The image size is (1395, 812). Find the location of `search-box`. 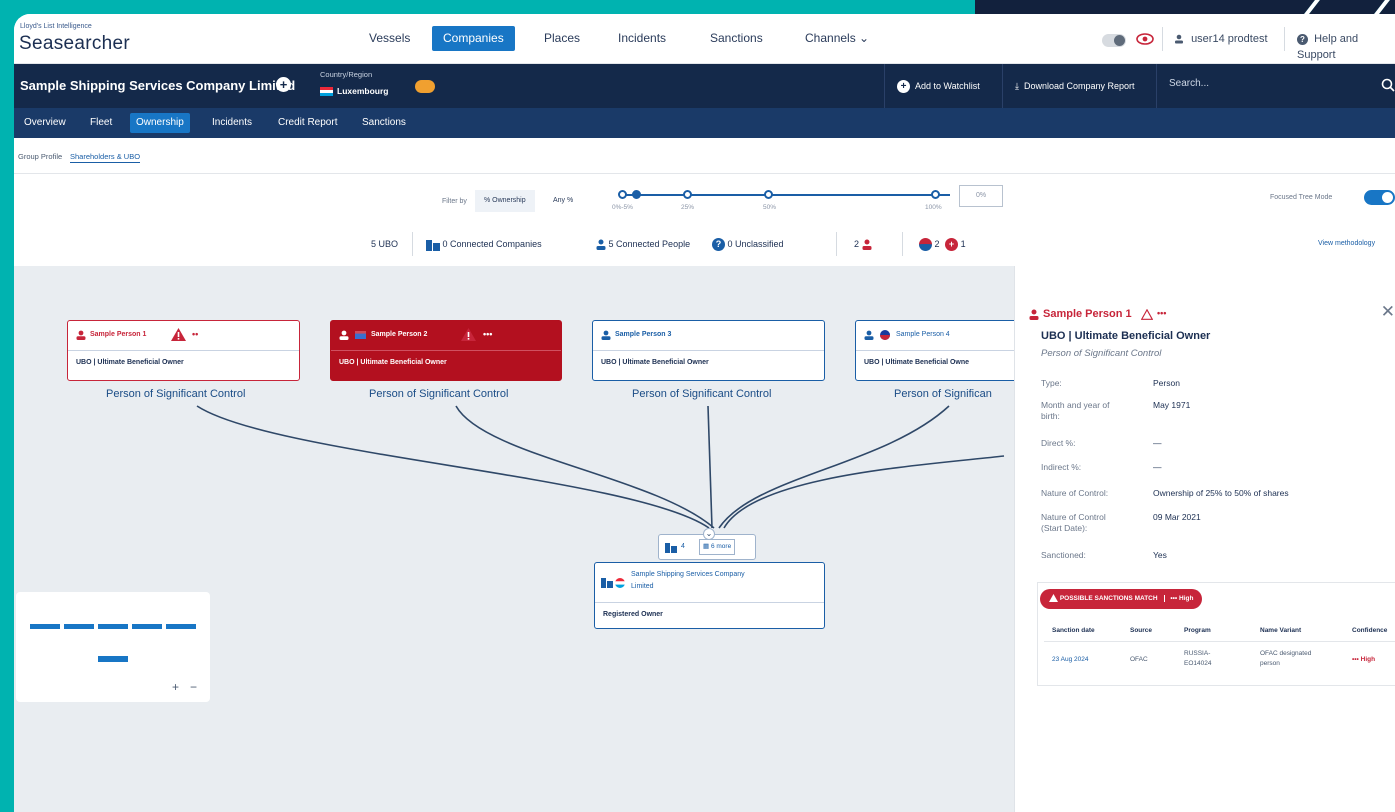

search-box is located at coordinates (1275, 86).